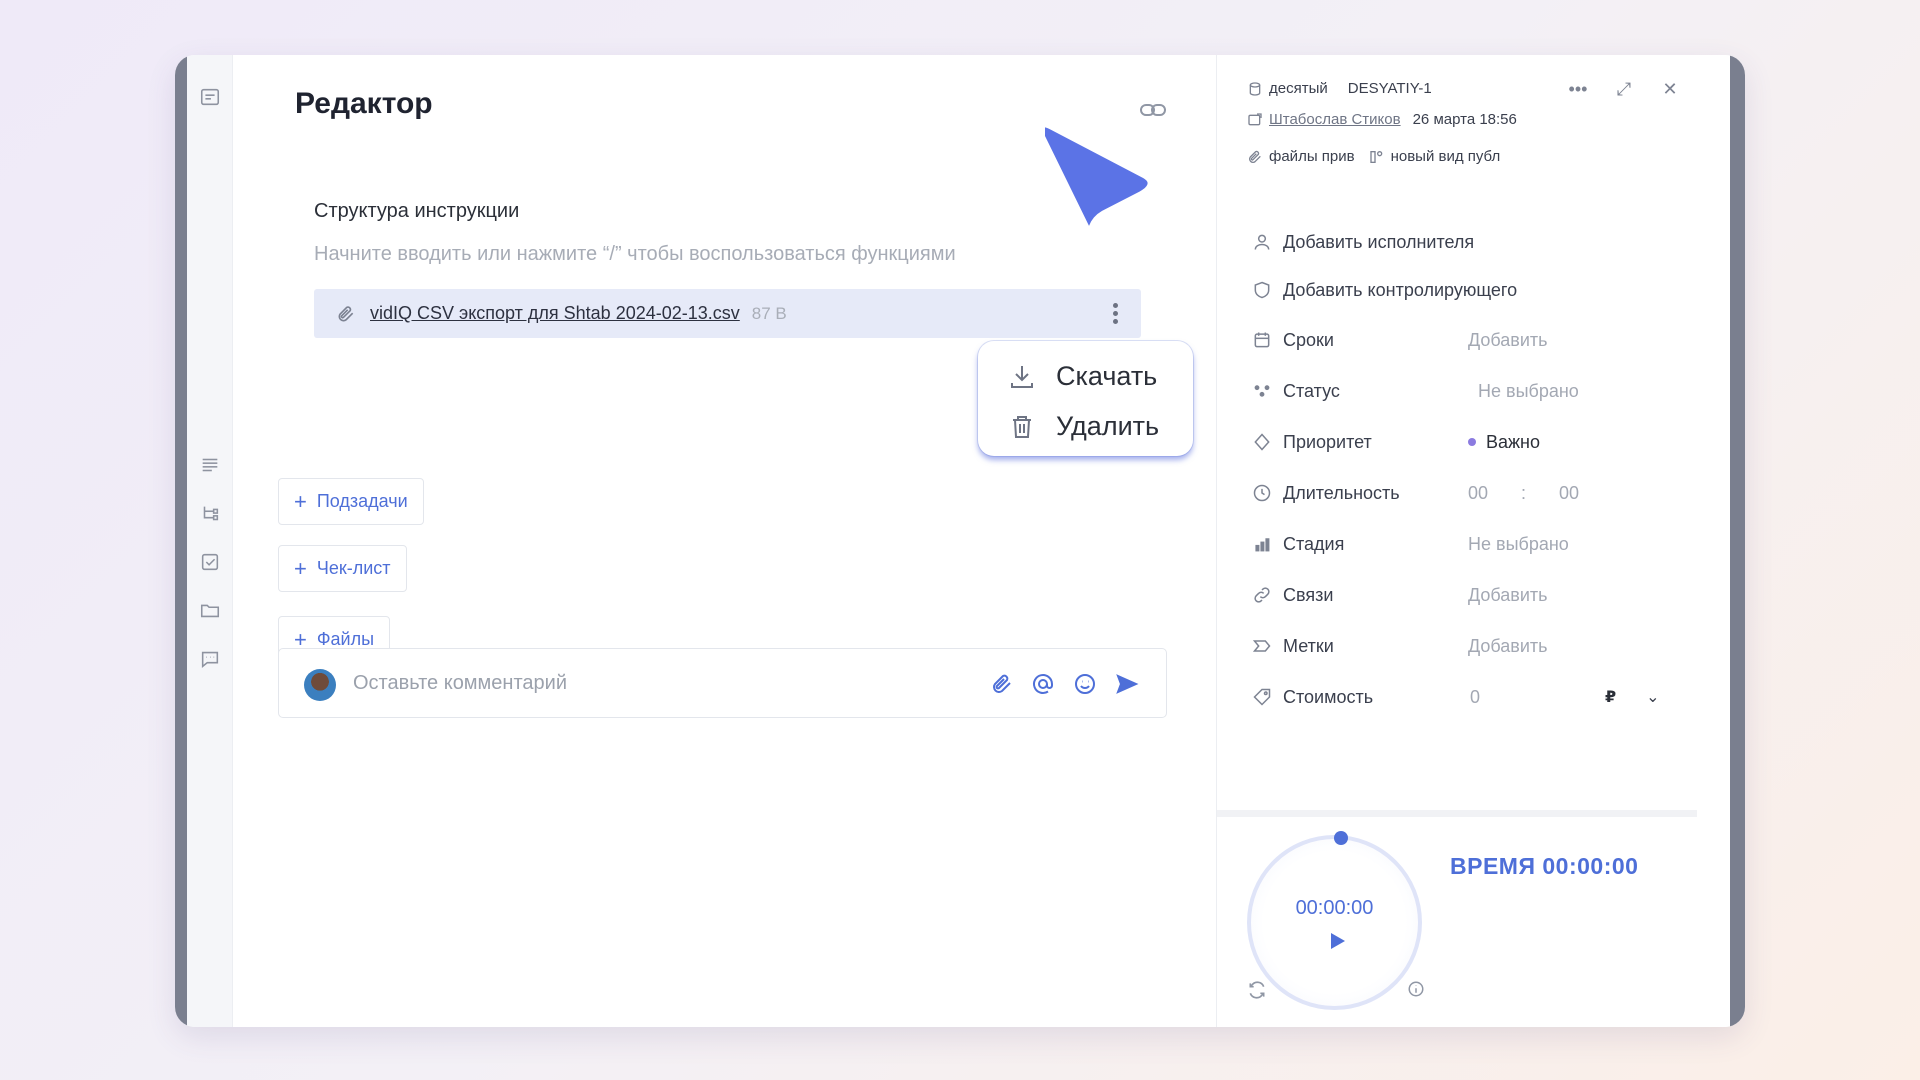 This screenshot has height=1080, width=1920. What do you see at coordinates (1389, 88) in the screenshot?
I see `task-id: DESYATIY-1` at bounding box center [1389, 88].